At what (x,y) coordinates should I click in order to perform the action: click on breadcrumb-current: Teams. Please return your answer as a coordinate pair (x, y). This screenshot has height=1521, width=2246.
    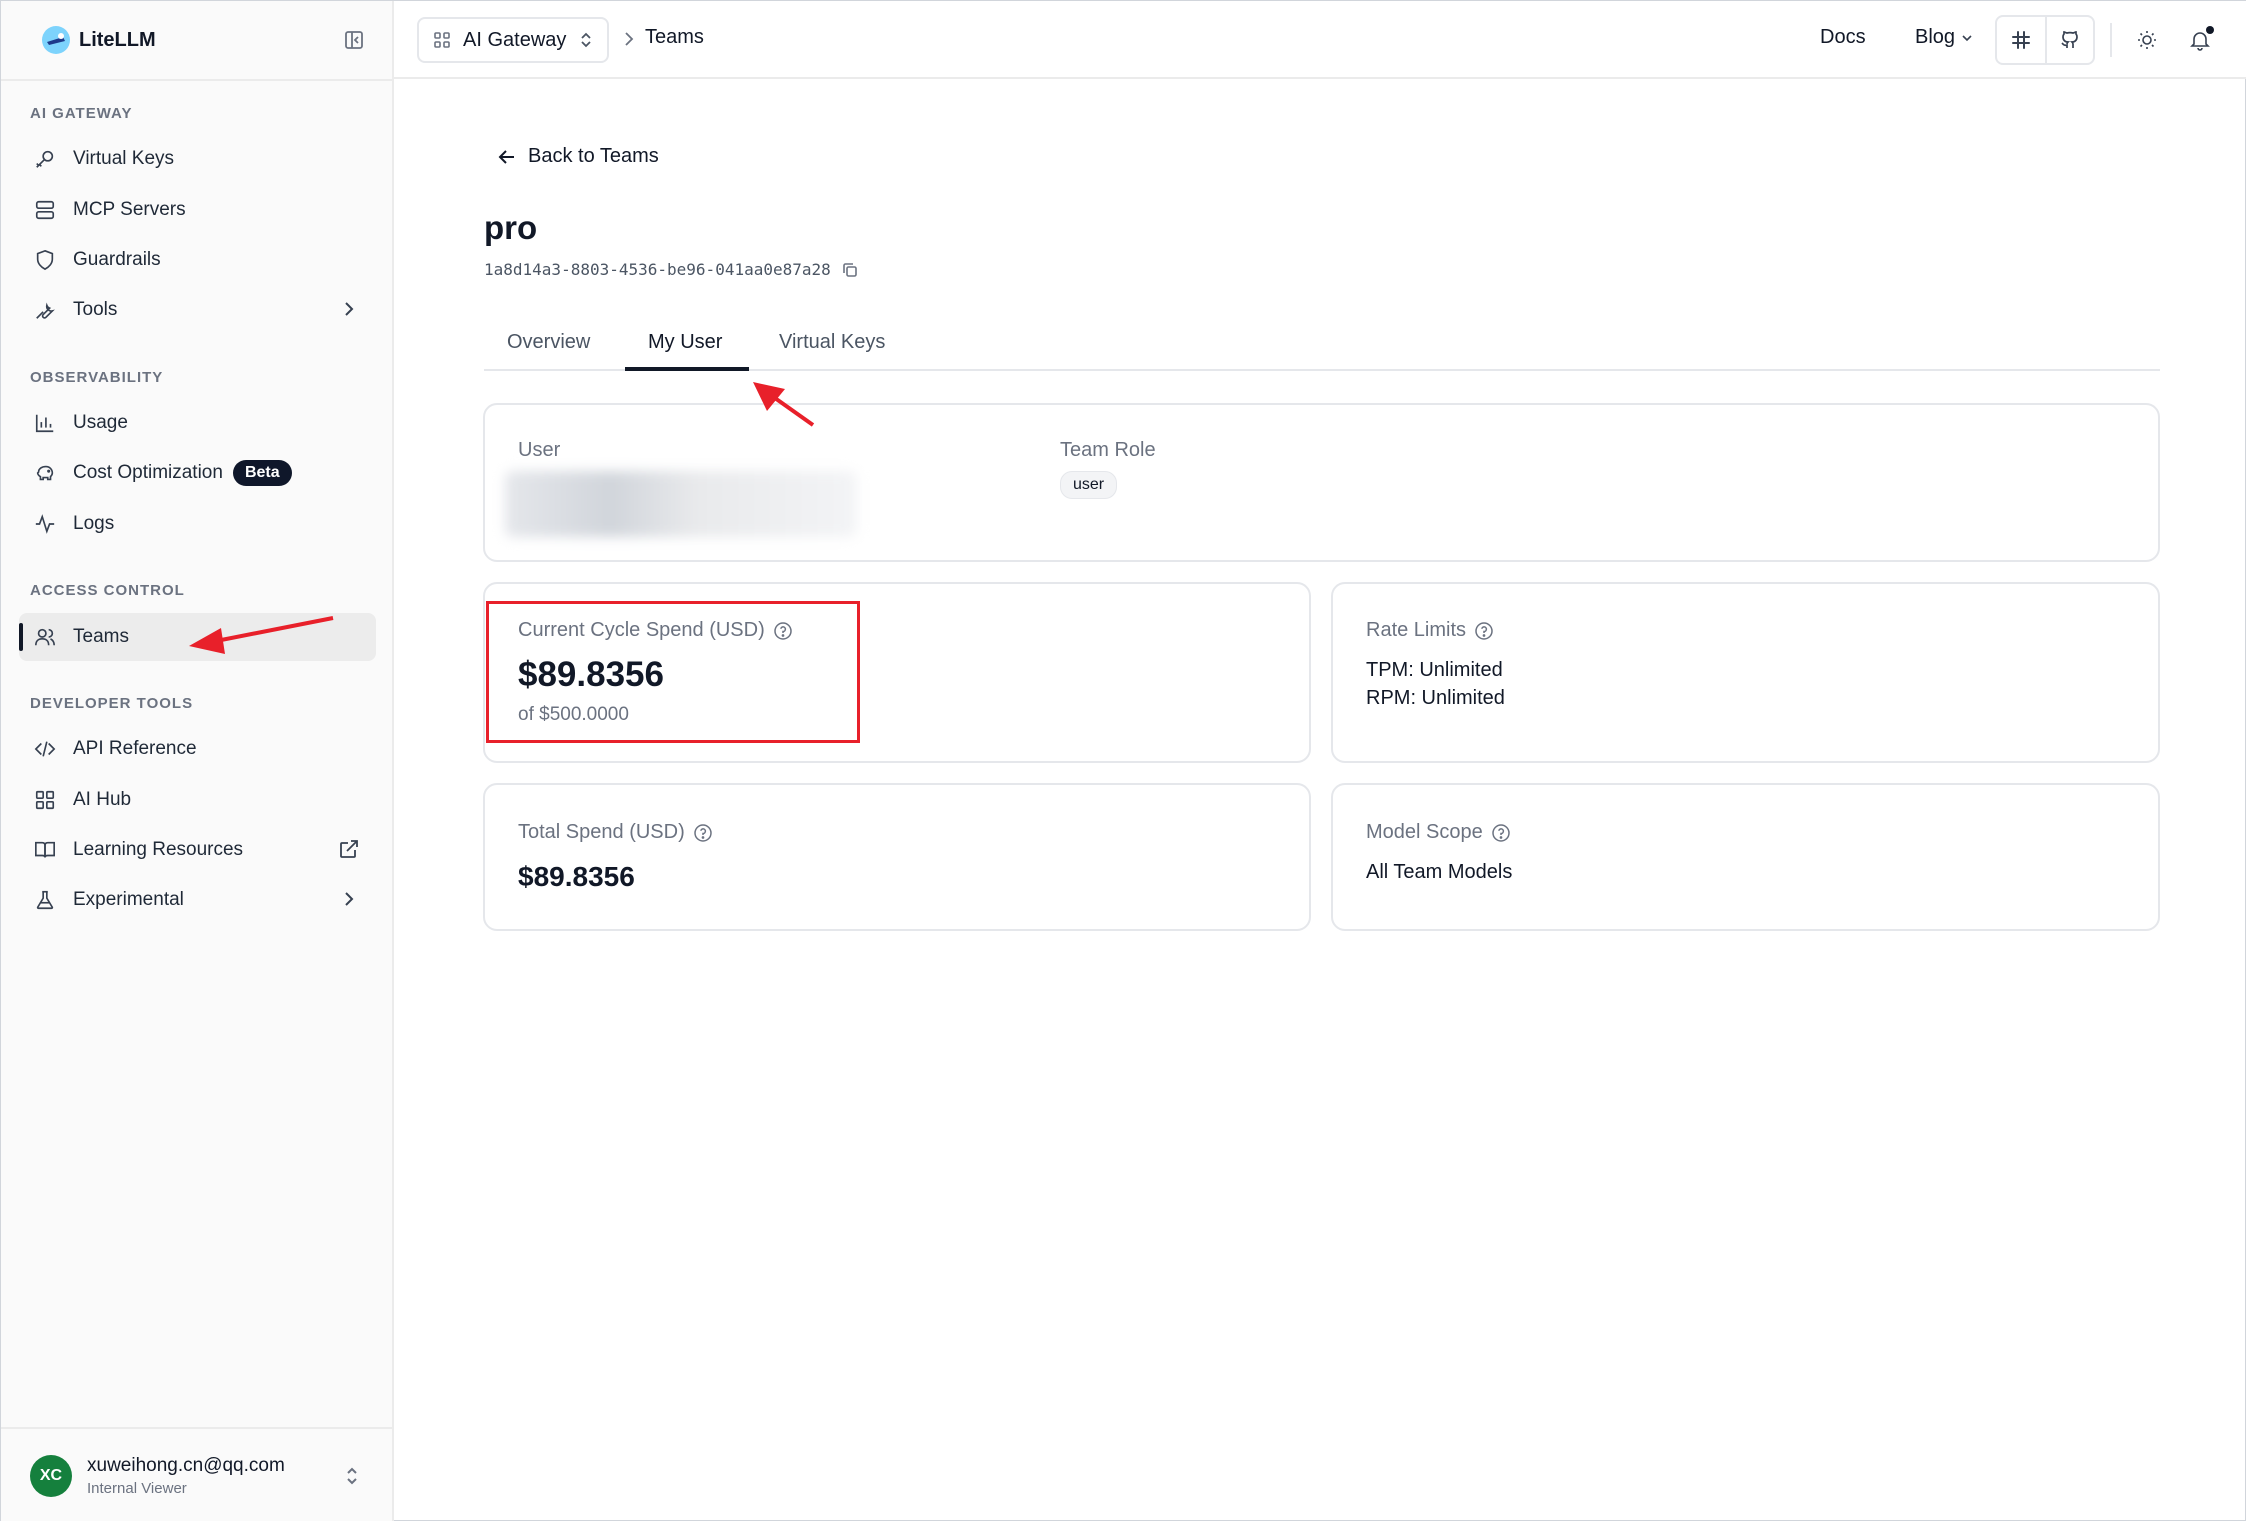
    Looking at the image, I should click on (674, 37).